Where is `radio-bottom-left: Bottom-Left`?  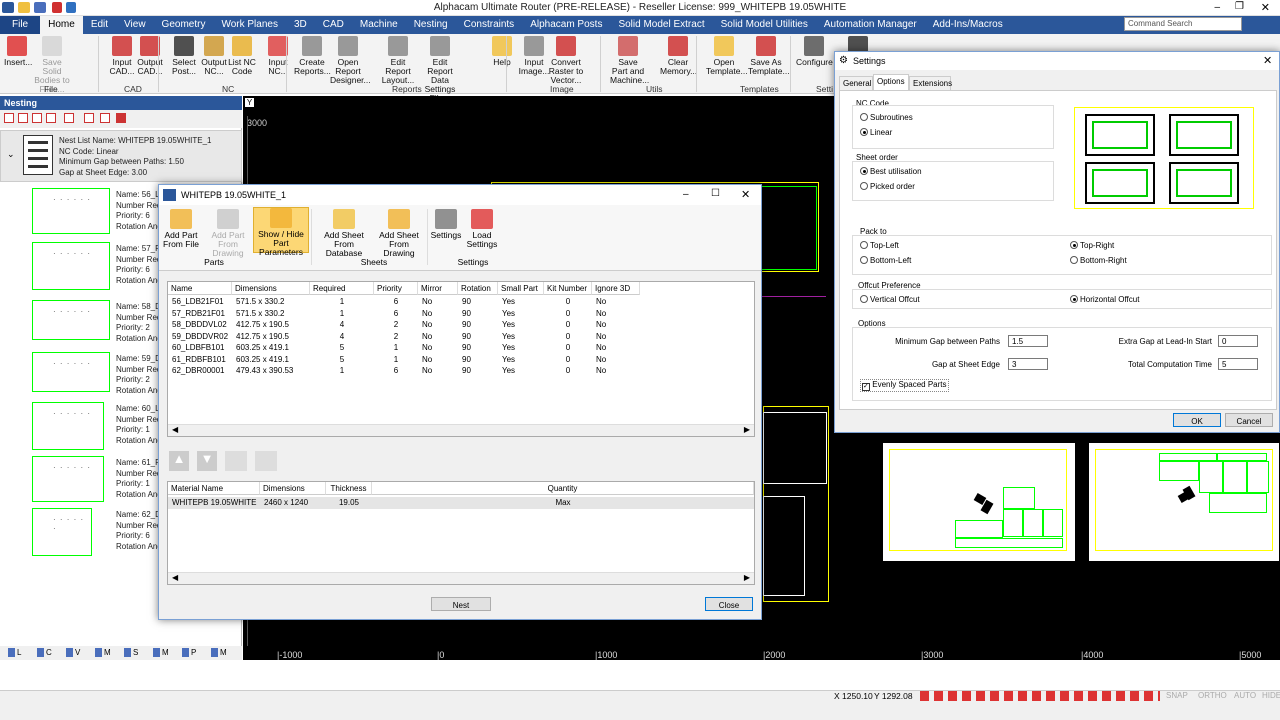 radio-bottom-left: Bottom-Left is located at coordinates (885, 260).